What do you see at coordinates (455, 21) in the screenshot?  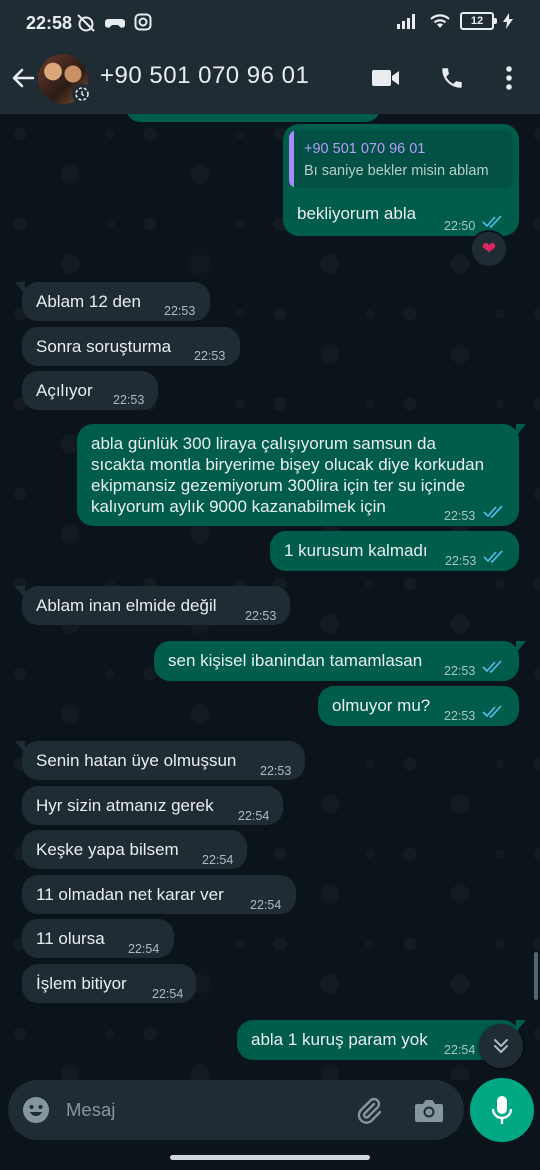 I see `status-right: 12` at bounding box center [455, 21].